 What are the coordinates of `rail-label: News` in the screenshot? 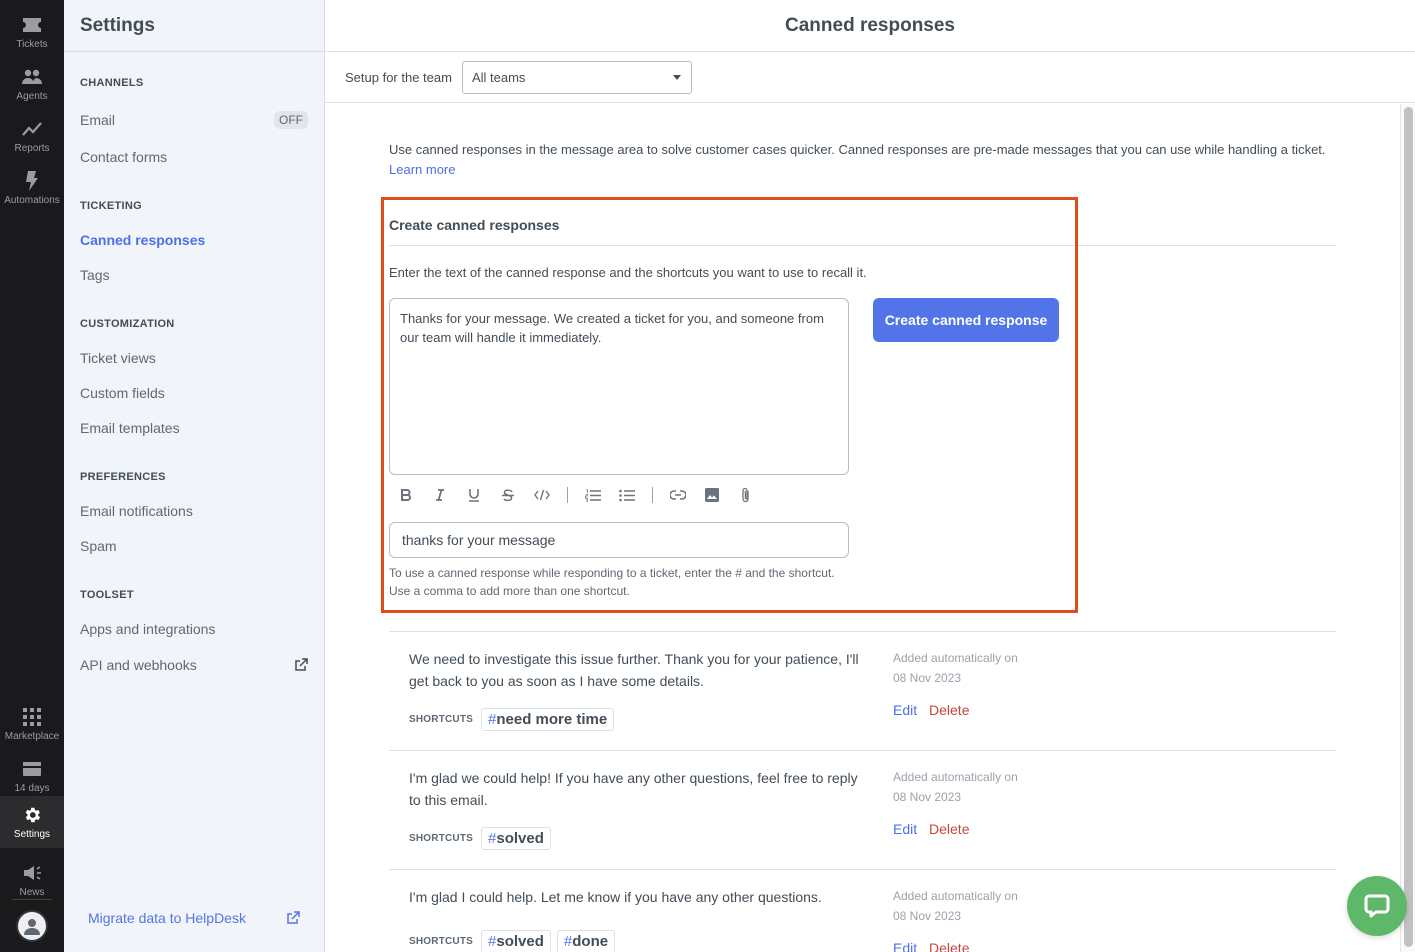 It's located at (32, 892).